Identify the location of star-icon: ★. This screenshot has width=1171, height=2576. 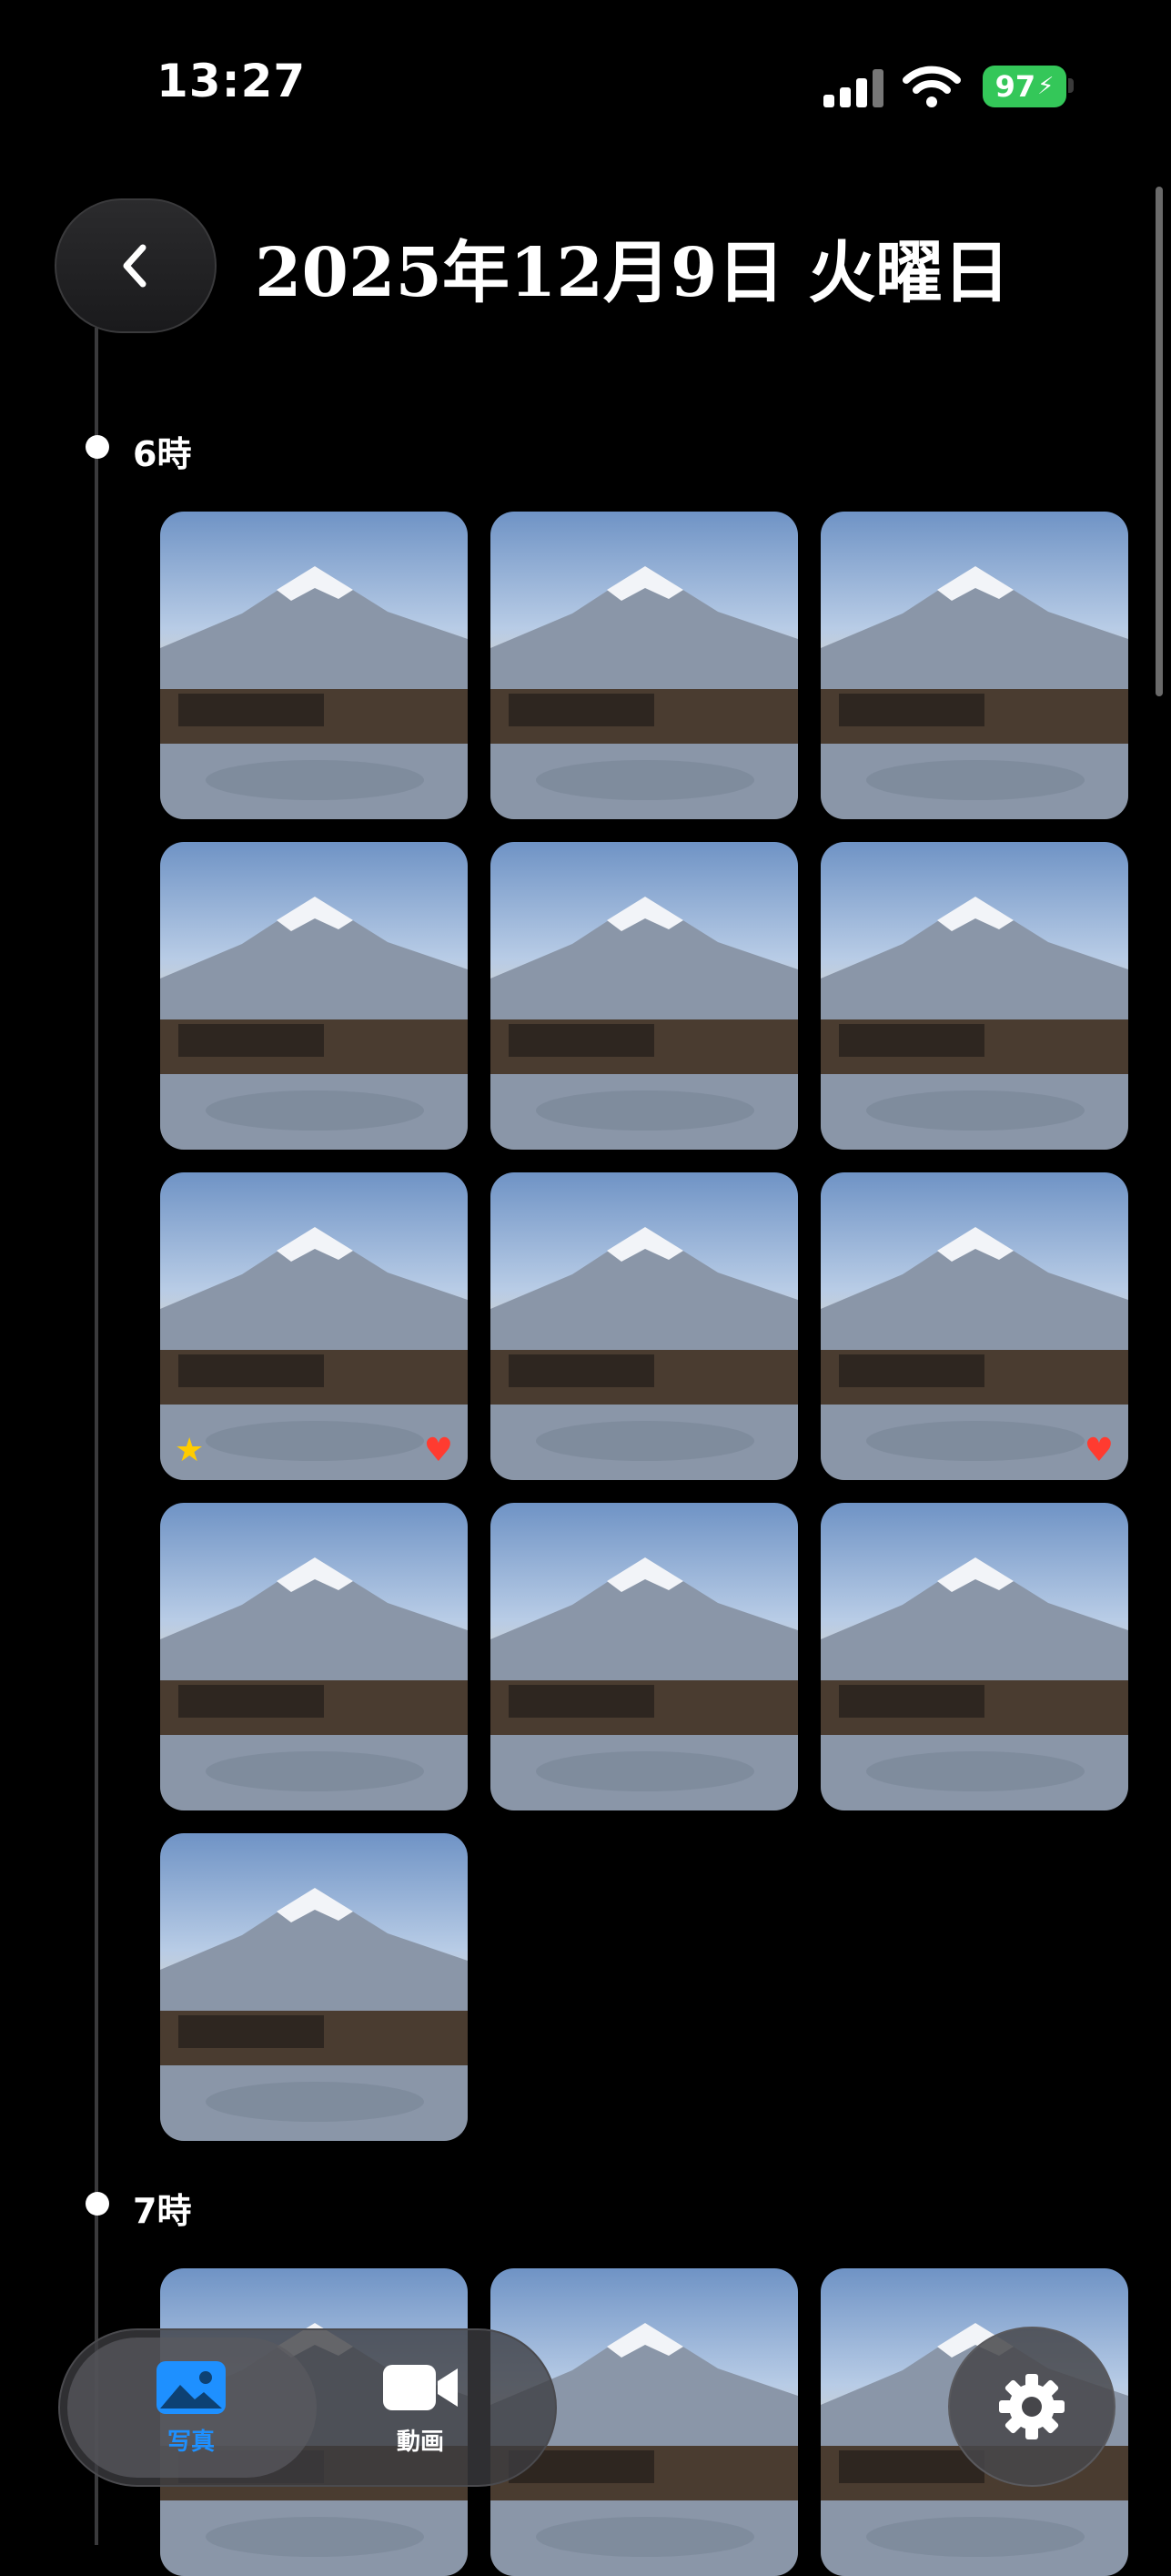
(190, 1450).